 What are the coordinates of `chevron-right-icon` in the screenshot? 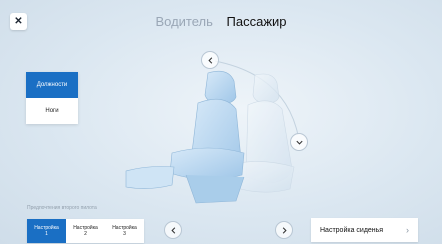 It's located at (284, 230).